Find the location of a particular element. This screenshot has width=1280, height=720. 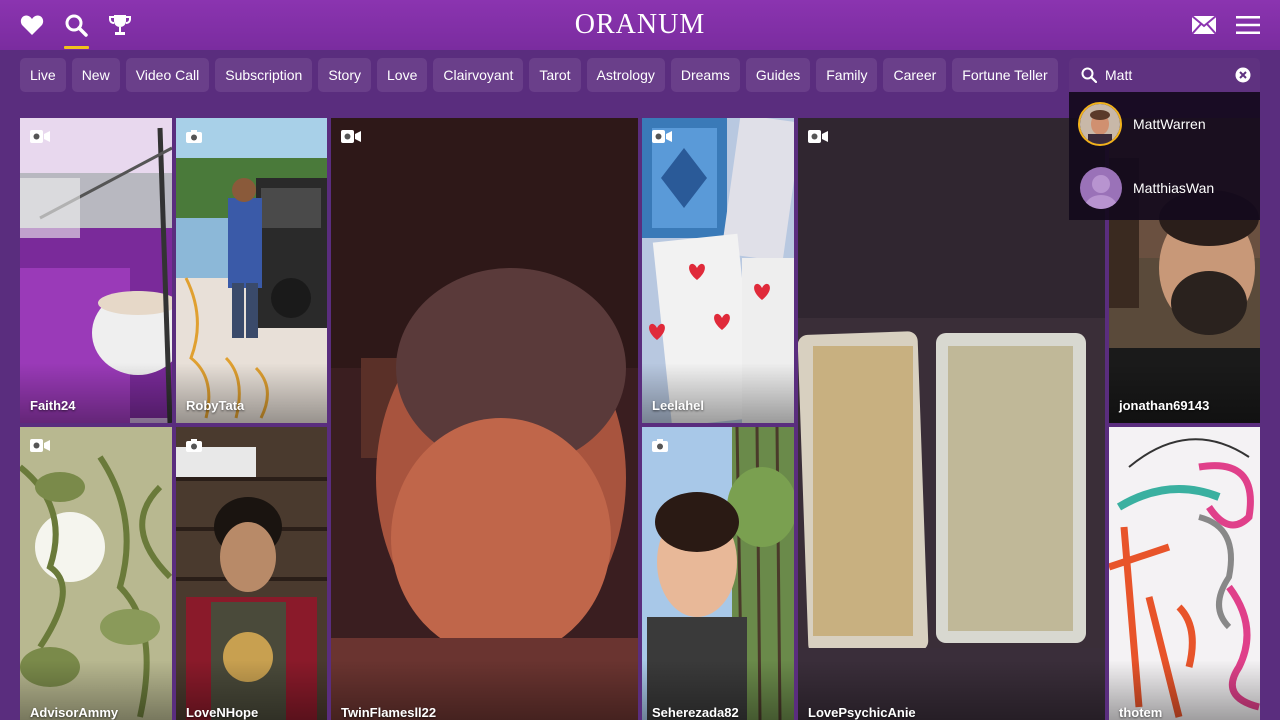

search-result-name: MatthiasWan is located at coordinates (1174, 188).